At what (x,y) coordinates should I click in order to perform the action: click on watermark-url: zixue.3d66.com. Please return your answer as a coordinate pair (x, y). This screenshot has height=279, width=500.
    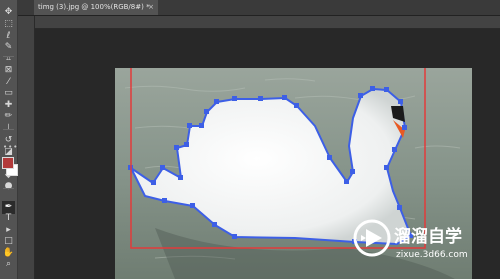
    Looking at the image, I should click on (432, 255).